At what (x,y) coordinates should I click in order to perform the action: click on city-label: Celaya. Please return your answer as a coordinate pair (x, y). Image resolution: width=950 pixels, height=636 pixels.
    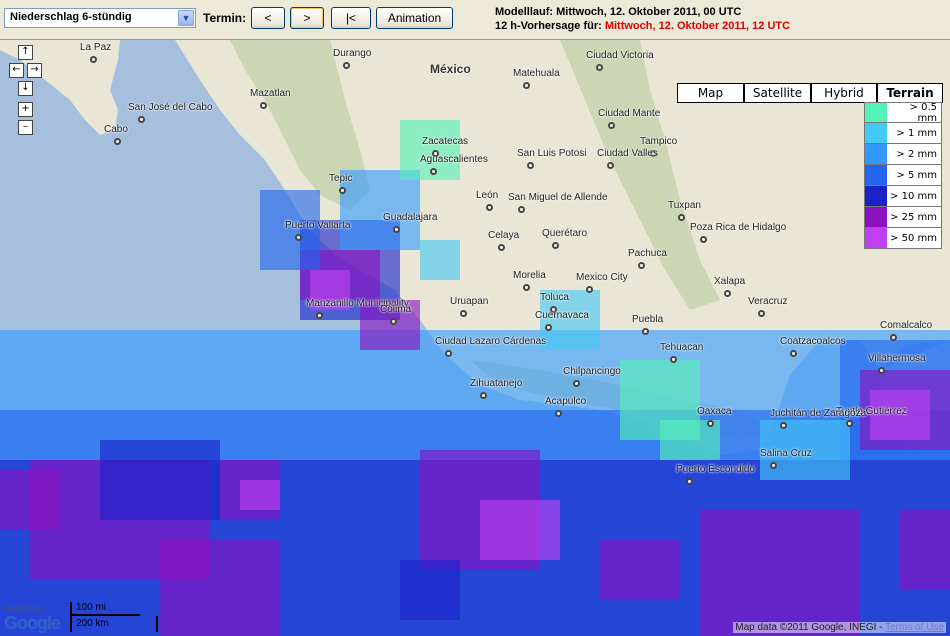
    Looking at the image, I should click on (504, 235).